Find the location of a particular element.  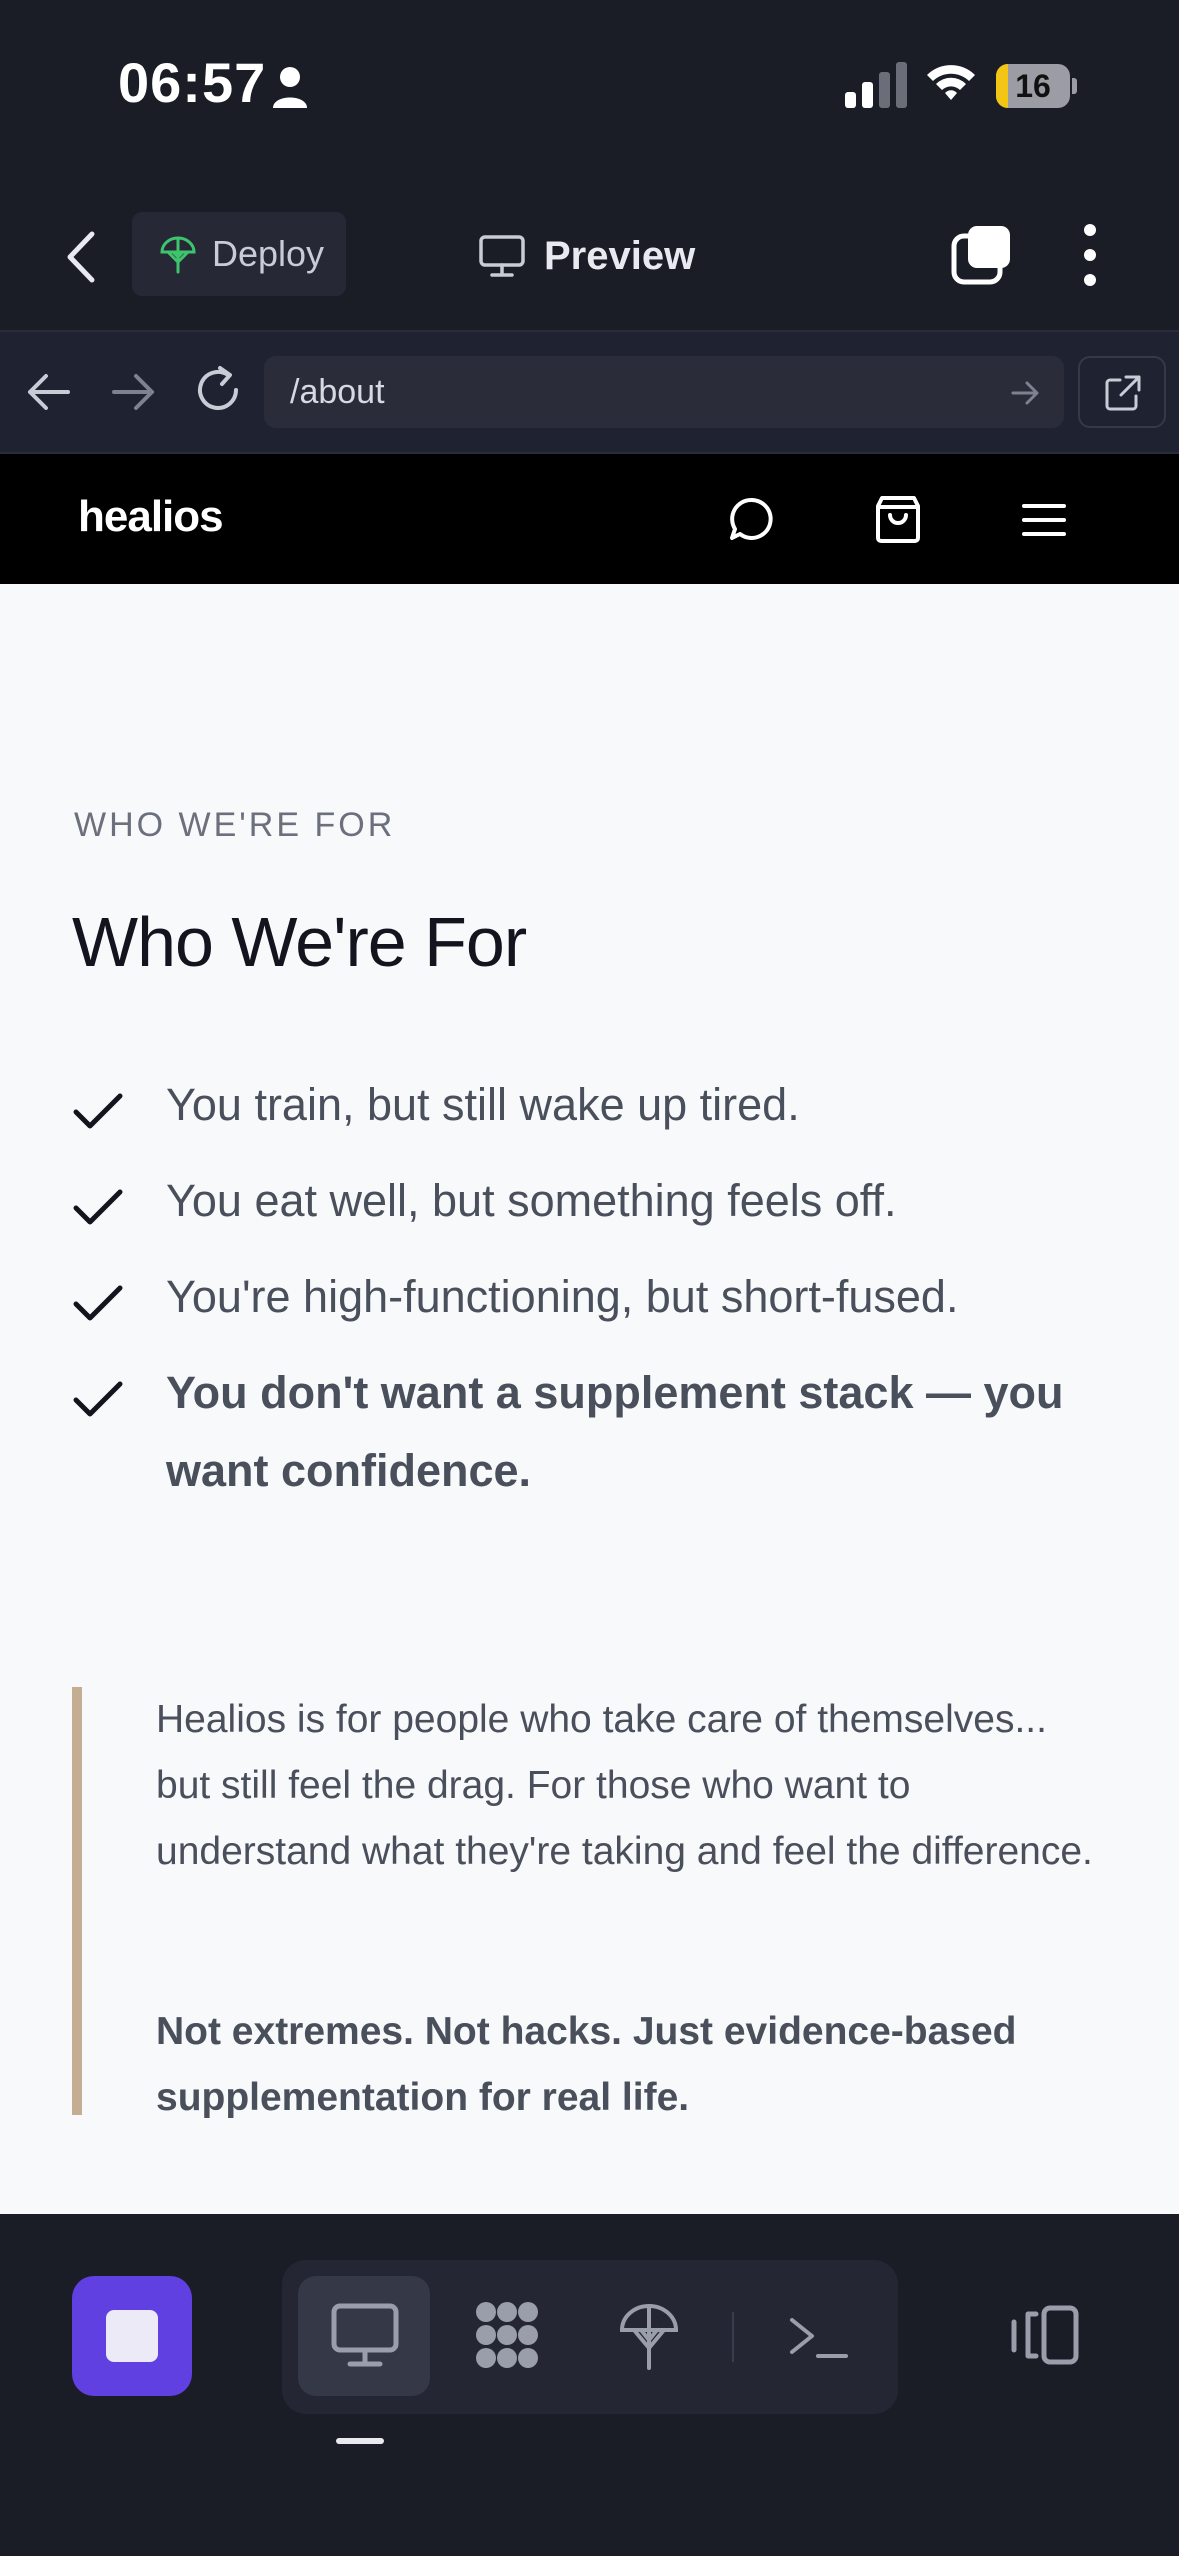

active-tab-indicator is located at coordinates (360, 2441).